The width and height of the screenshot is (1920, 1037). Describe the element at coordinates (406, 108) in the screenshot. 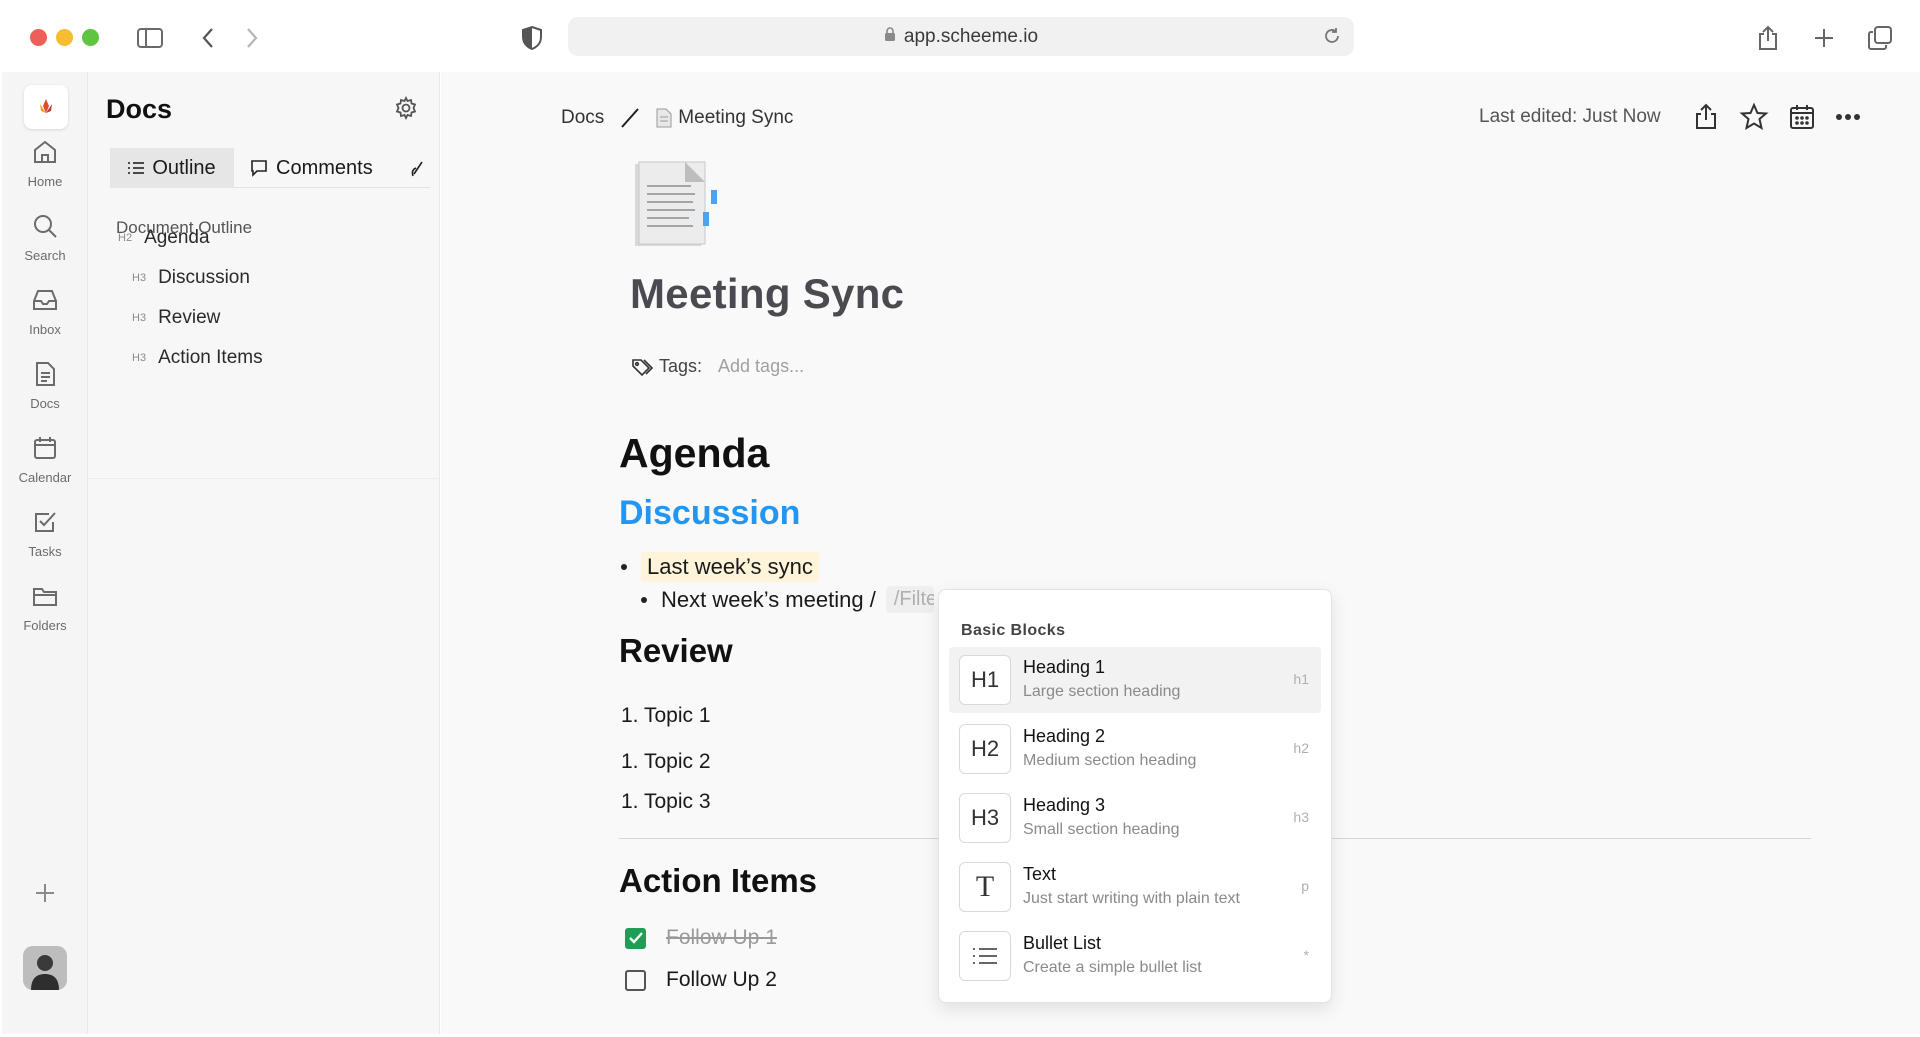

I see `gear-icon` at that location.